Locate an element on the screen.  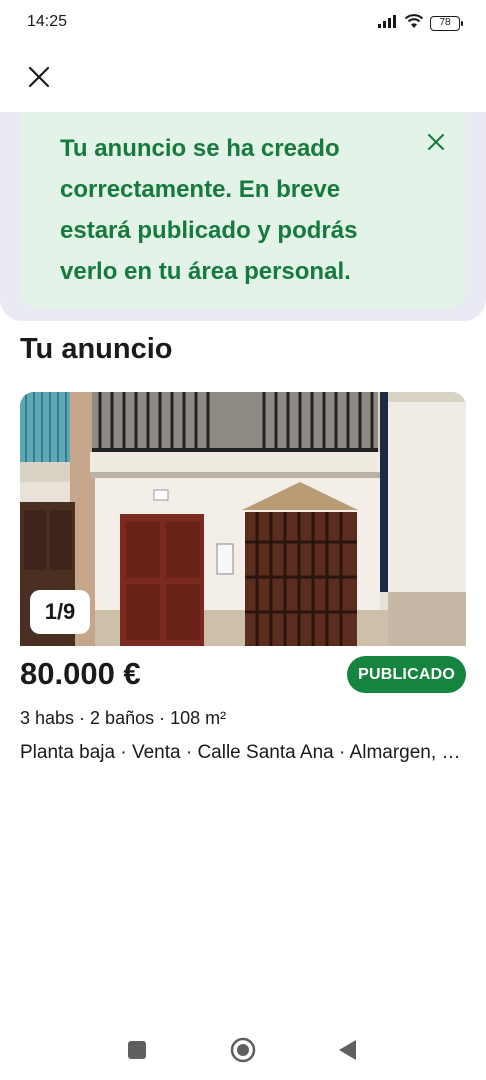
section-title: Tu anuncio is located at coordinates (96, 349).